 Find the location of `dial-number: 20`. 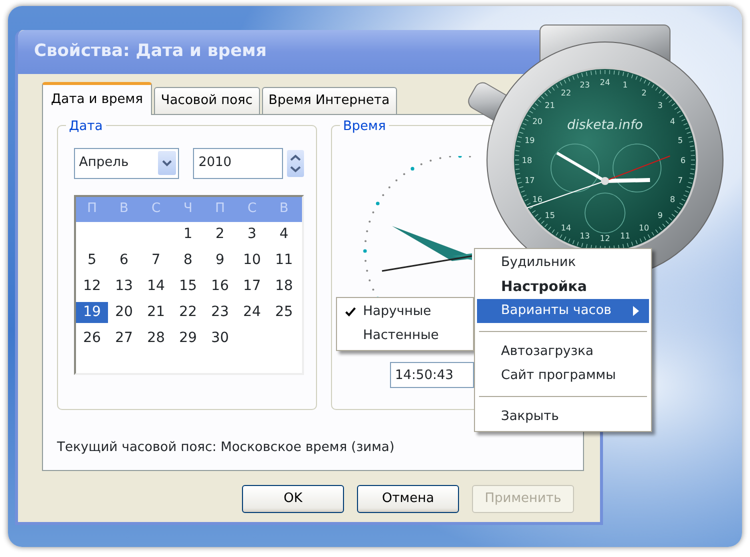

dial-number: 20 is located at coordinates (537, 121).